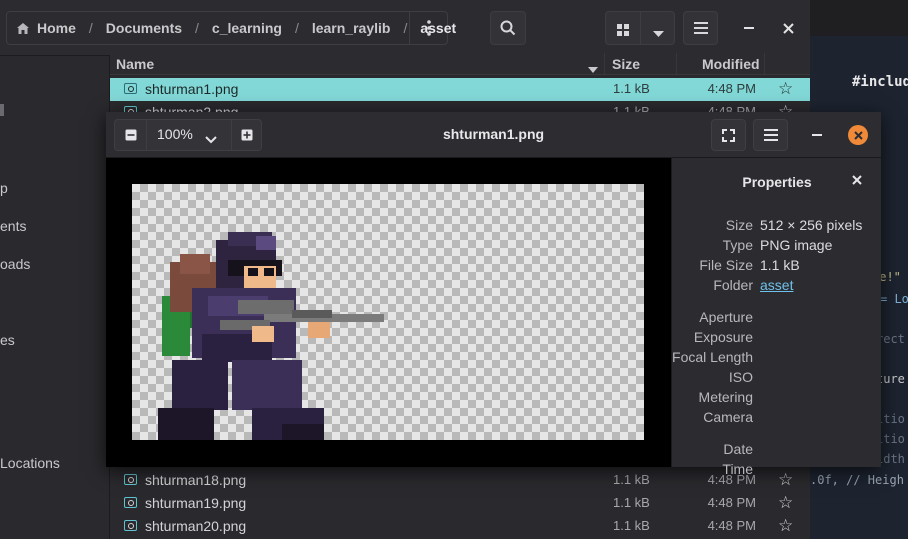 The image size is (908, 539). Describe the element at coordinates (23, 28) in the screenshot. I see `home-icon` at that location.